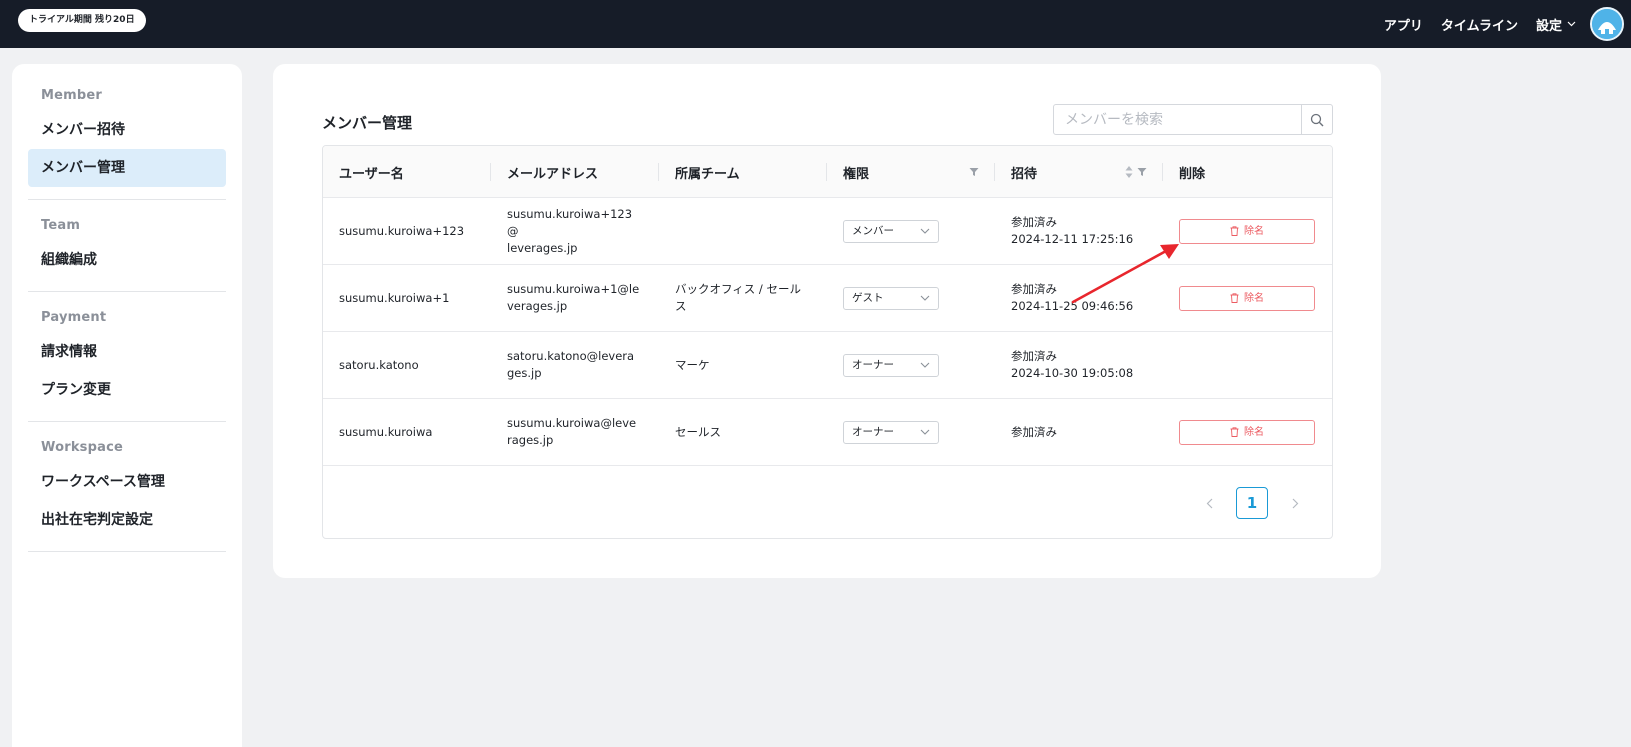  Describe the element at coordinates (575, 298) in the screenshot. I see `cell-email: susumu.kuroiwa+1@le verages.jp` at that location.